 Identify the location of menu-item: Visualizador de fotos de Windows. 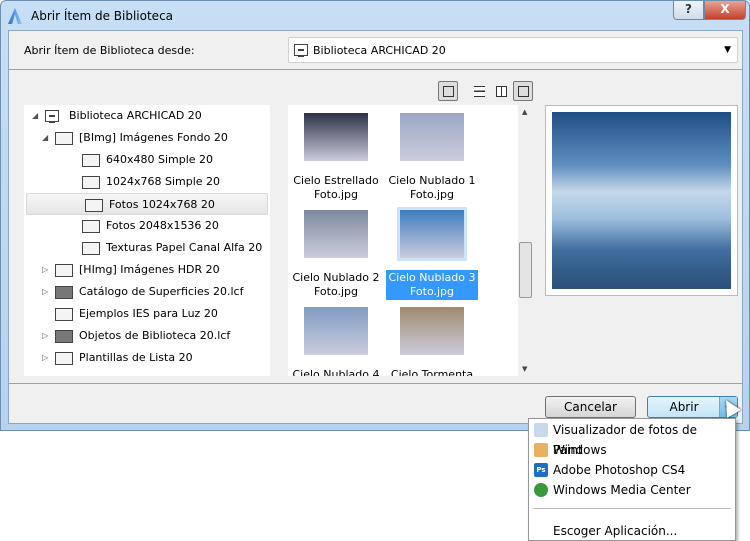
(632, 438).